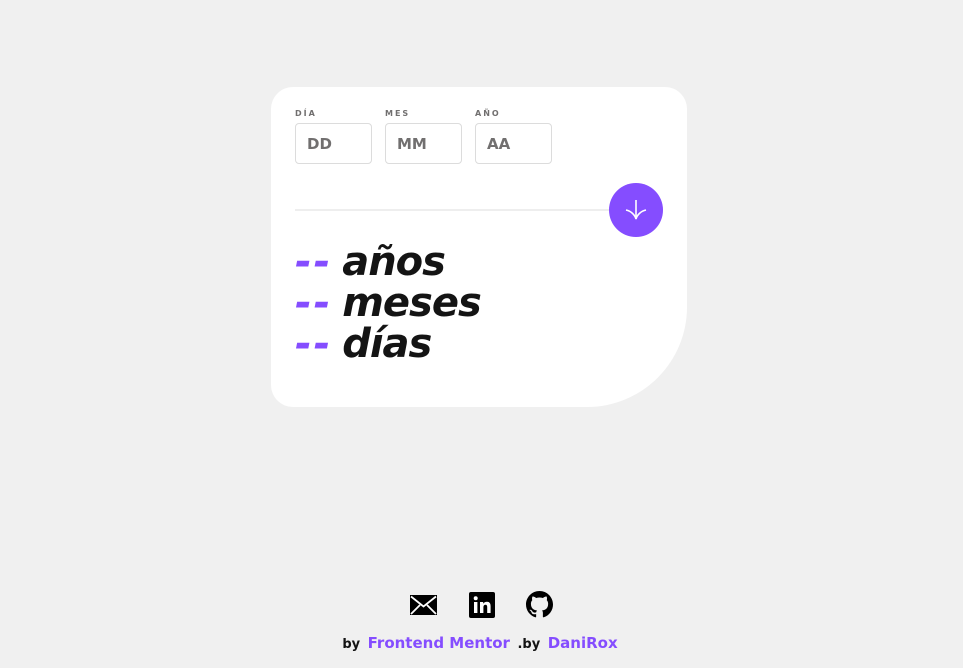 This screenshot has width=963, height=668. Describe the element at coordinates (314, 303) in the screenshot. I see `months-value: --` at that location.